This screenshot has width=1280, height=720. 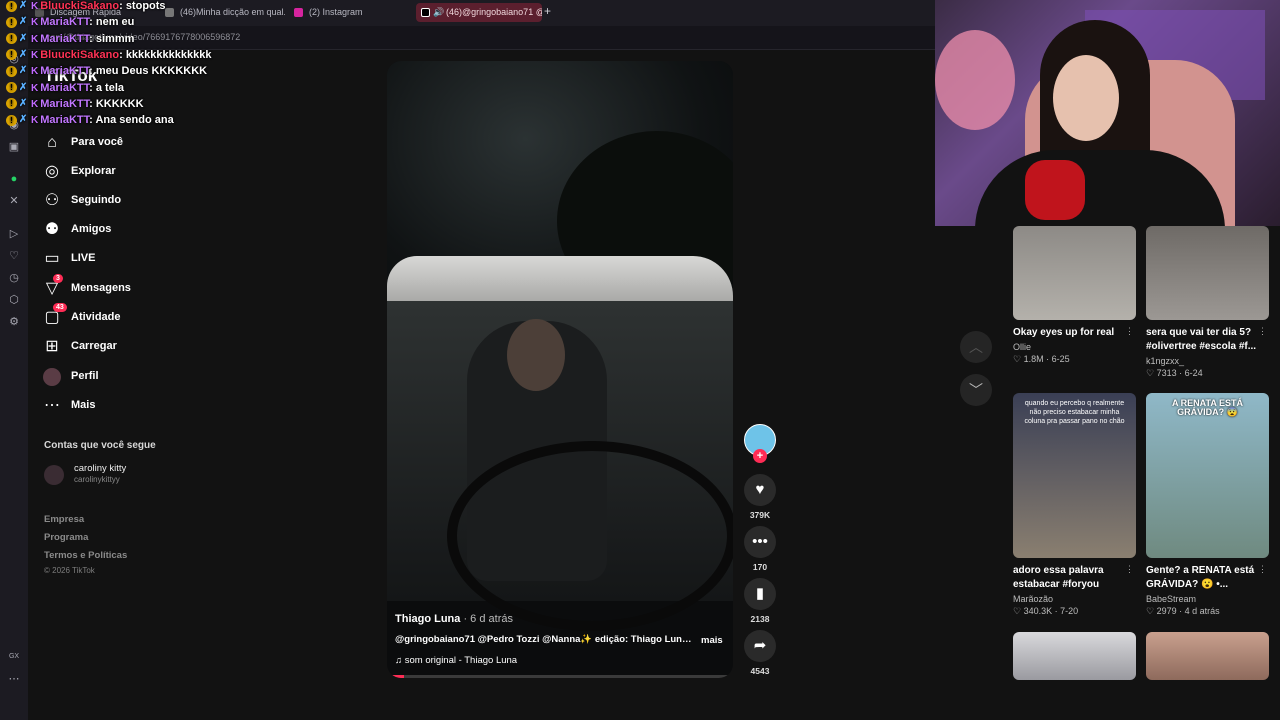 What do you see at coordinates (85, 555) in the screenshot?
I see `footer-termos: Termos e Políticas` at bounding box center [85, 555].